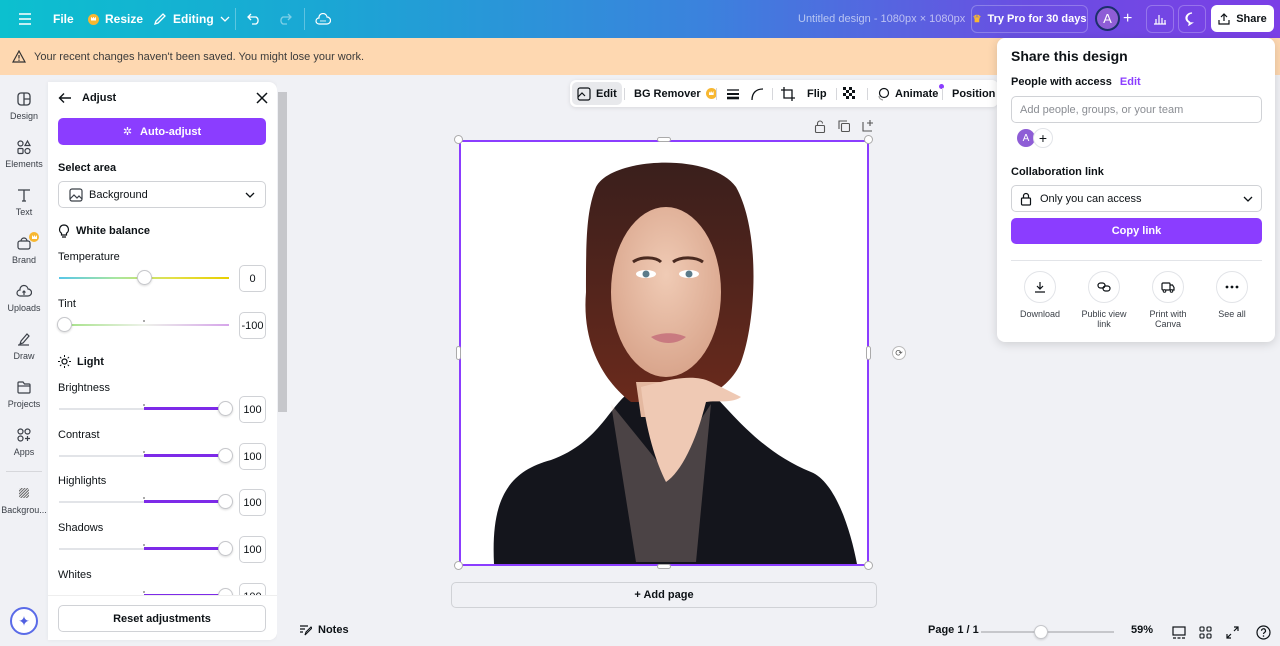 The image size is (1280, 646). Describe the element at coordinates (24, 248) in the screenshot. I see `sidebar-item-brand: Brand` at that location.